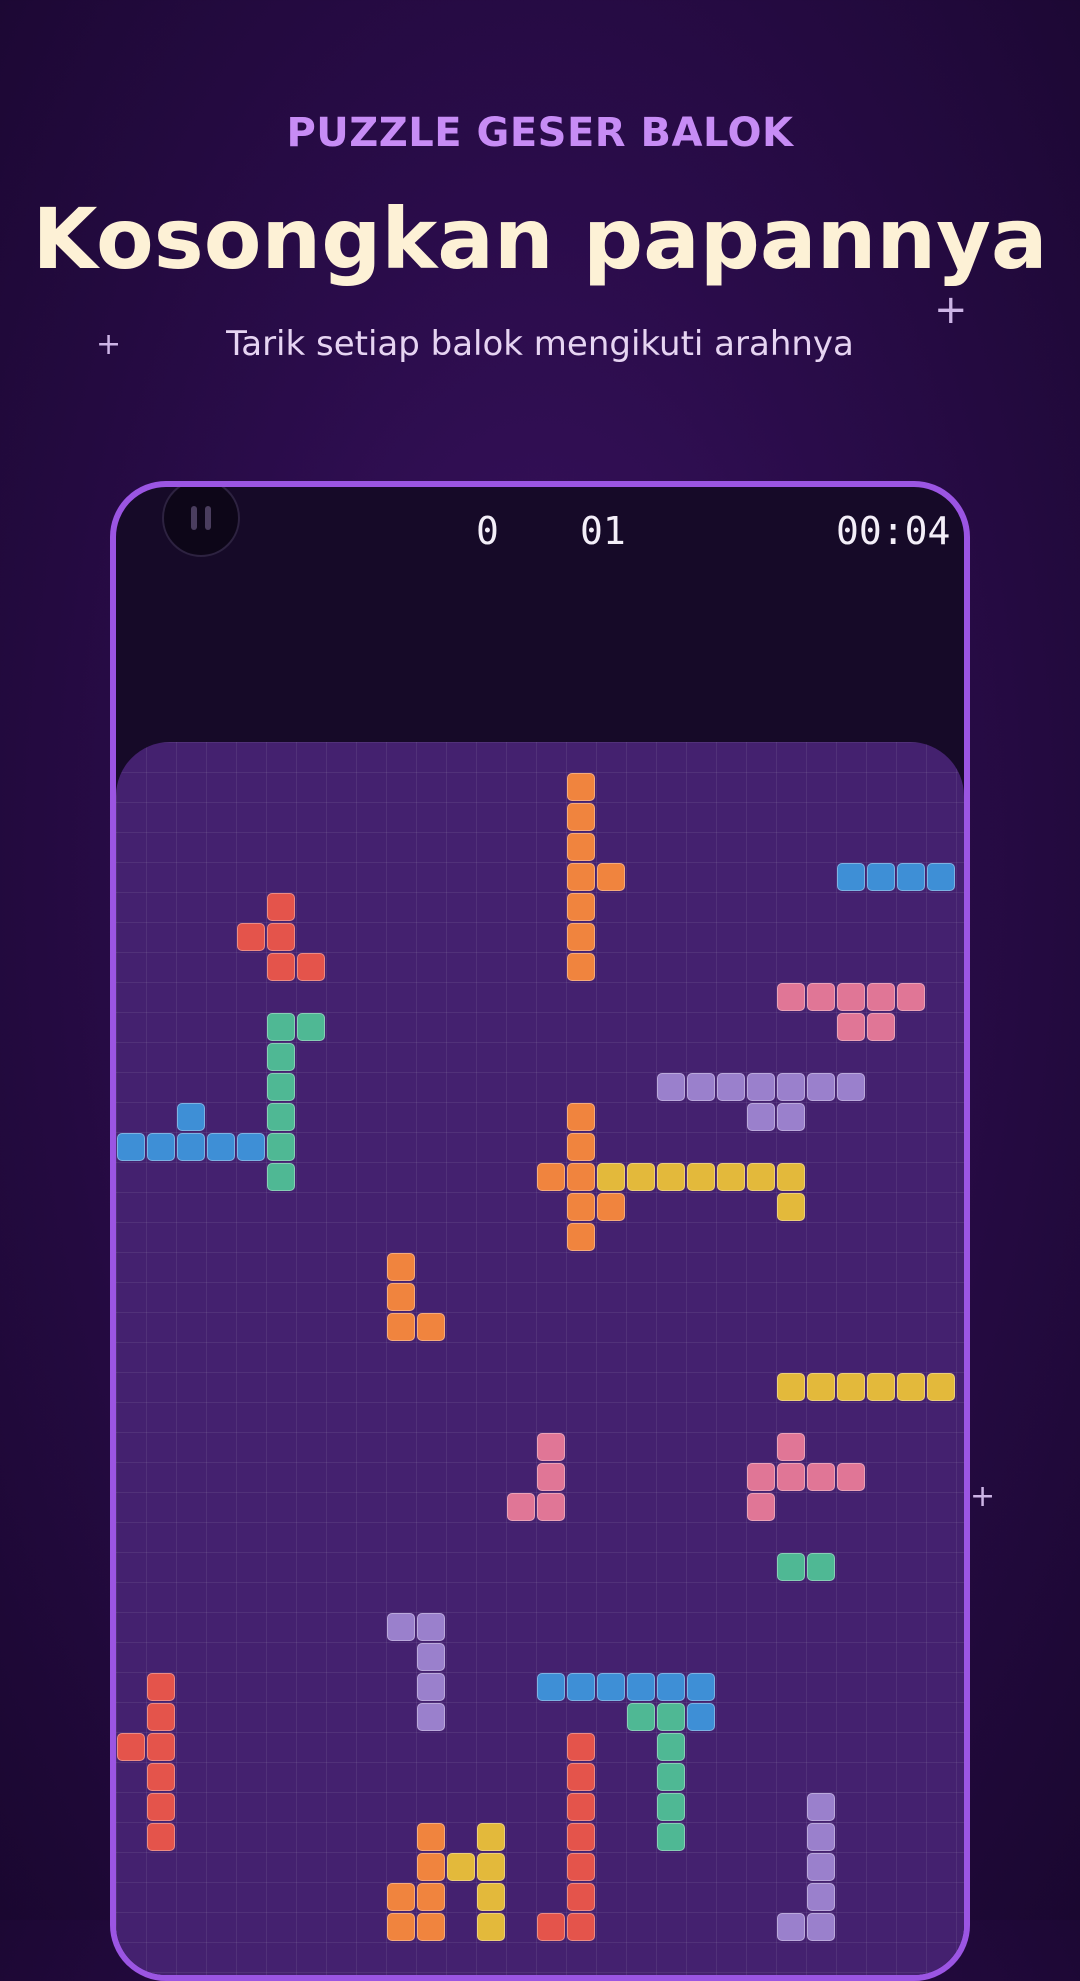 The height and width of the screenshot is (1981, 1080). What do you see at coordinates (201, 522) in the screenshot?
I see `pause-button` at bounding box center [201, 522].